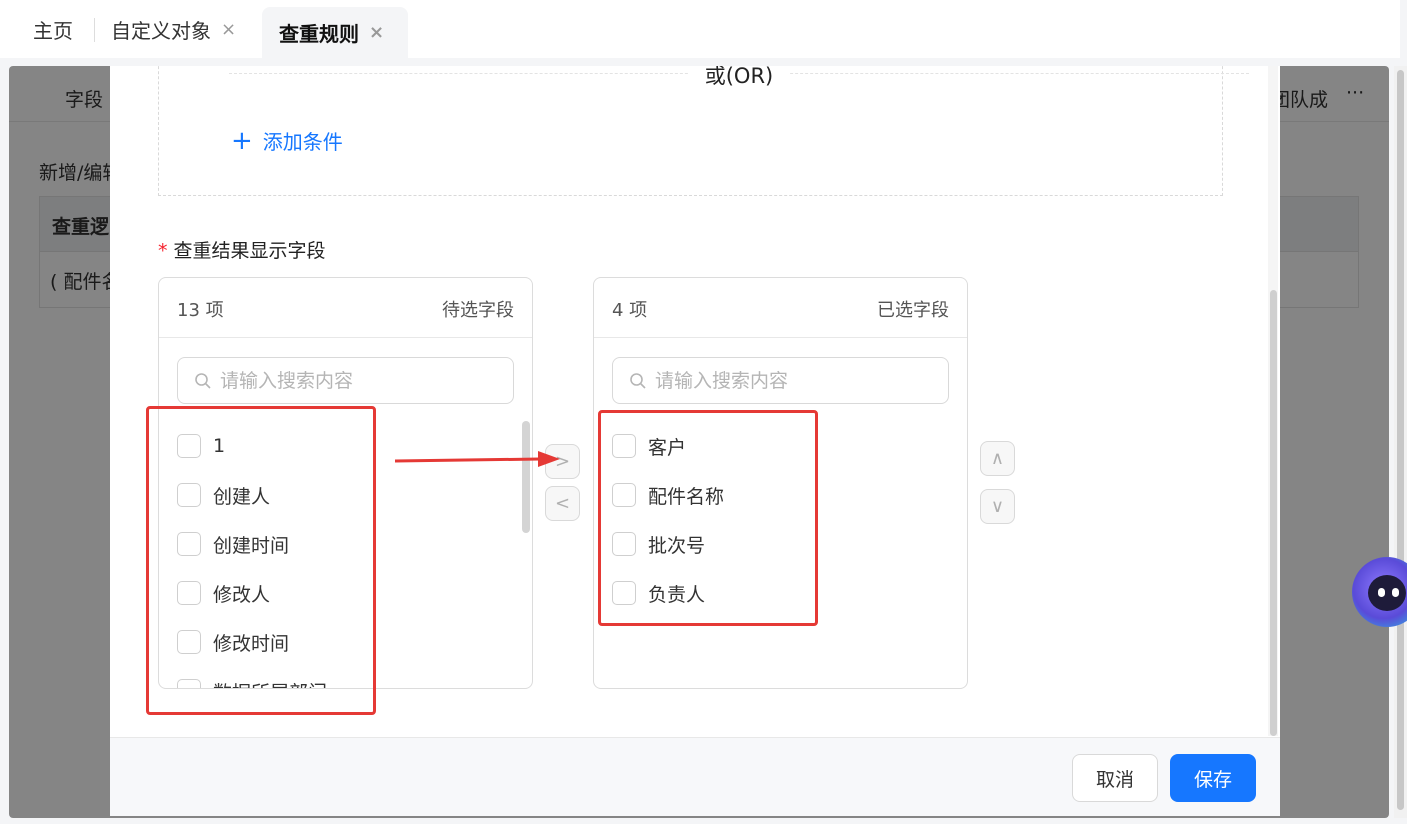 The image size is (1407, 824). I want to click on tab-home-label: 主页, so click(53, 30).